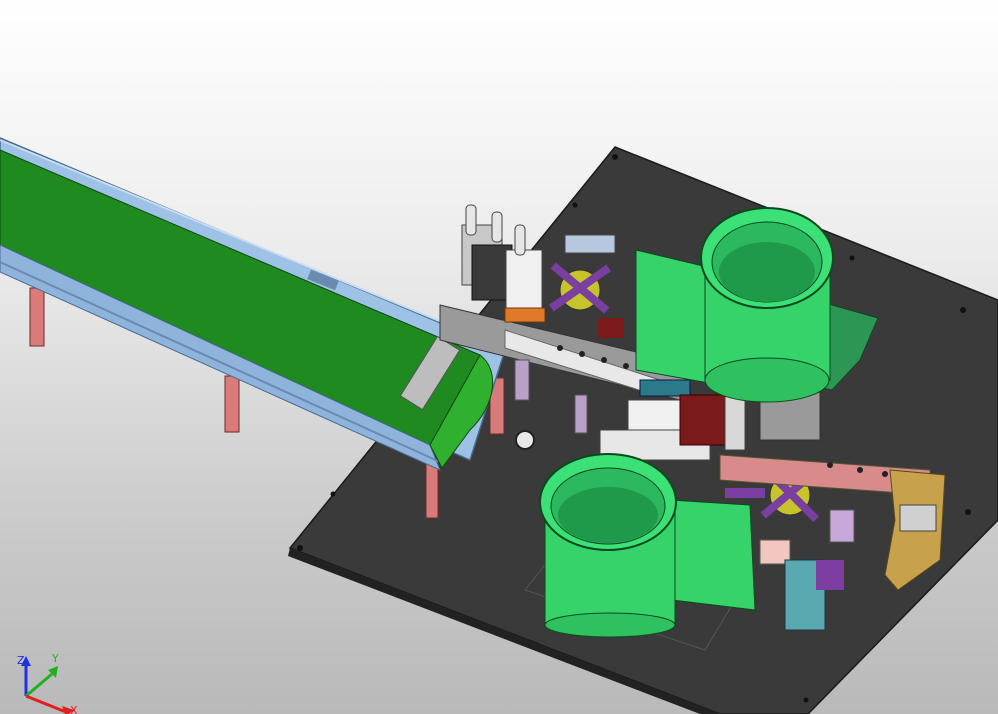 The image size is (998, 714). What do you see at coordinates (21, 660) in the screenshot?
I see `z-axis-label: Z` at bounding box center [21, 660].